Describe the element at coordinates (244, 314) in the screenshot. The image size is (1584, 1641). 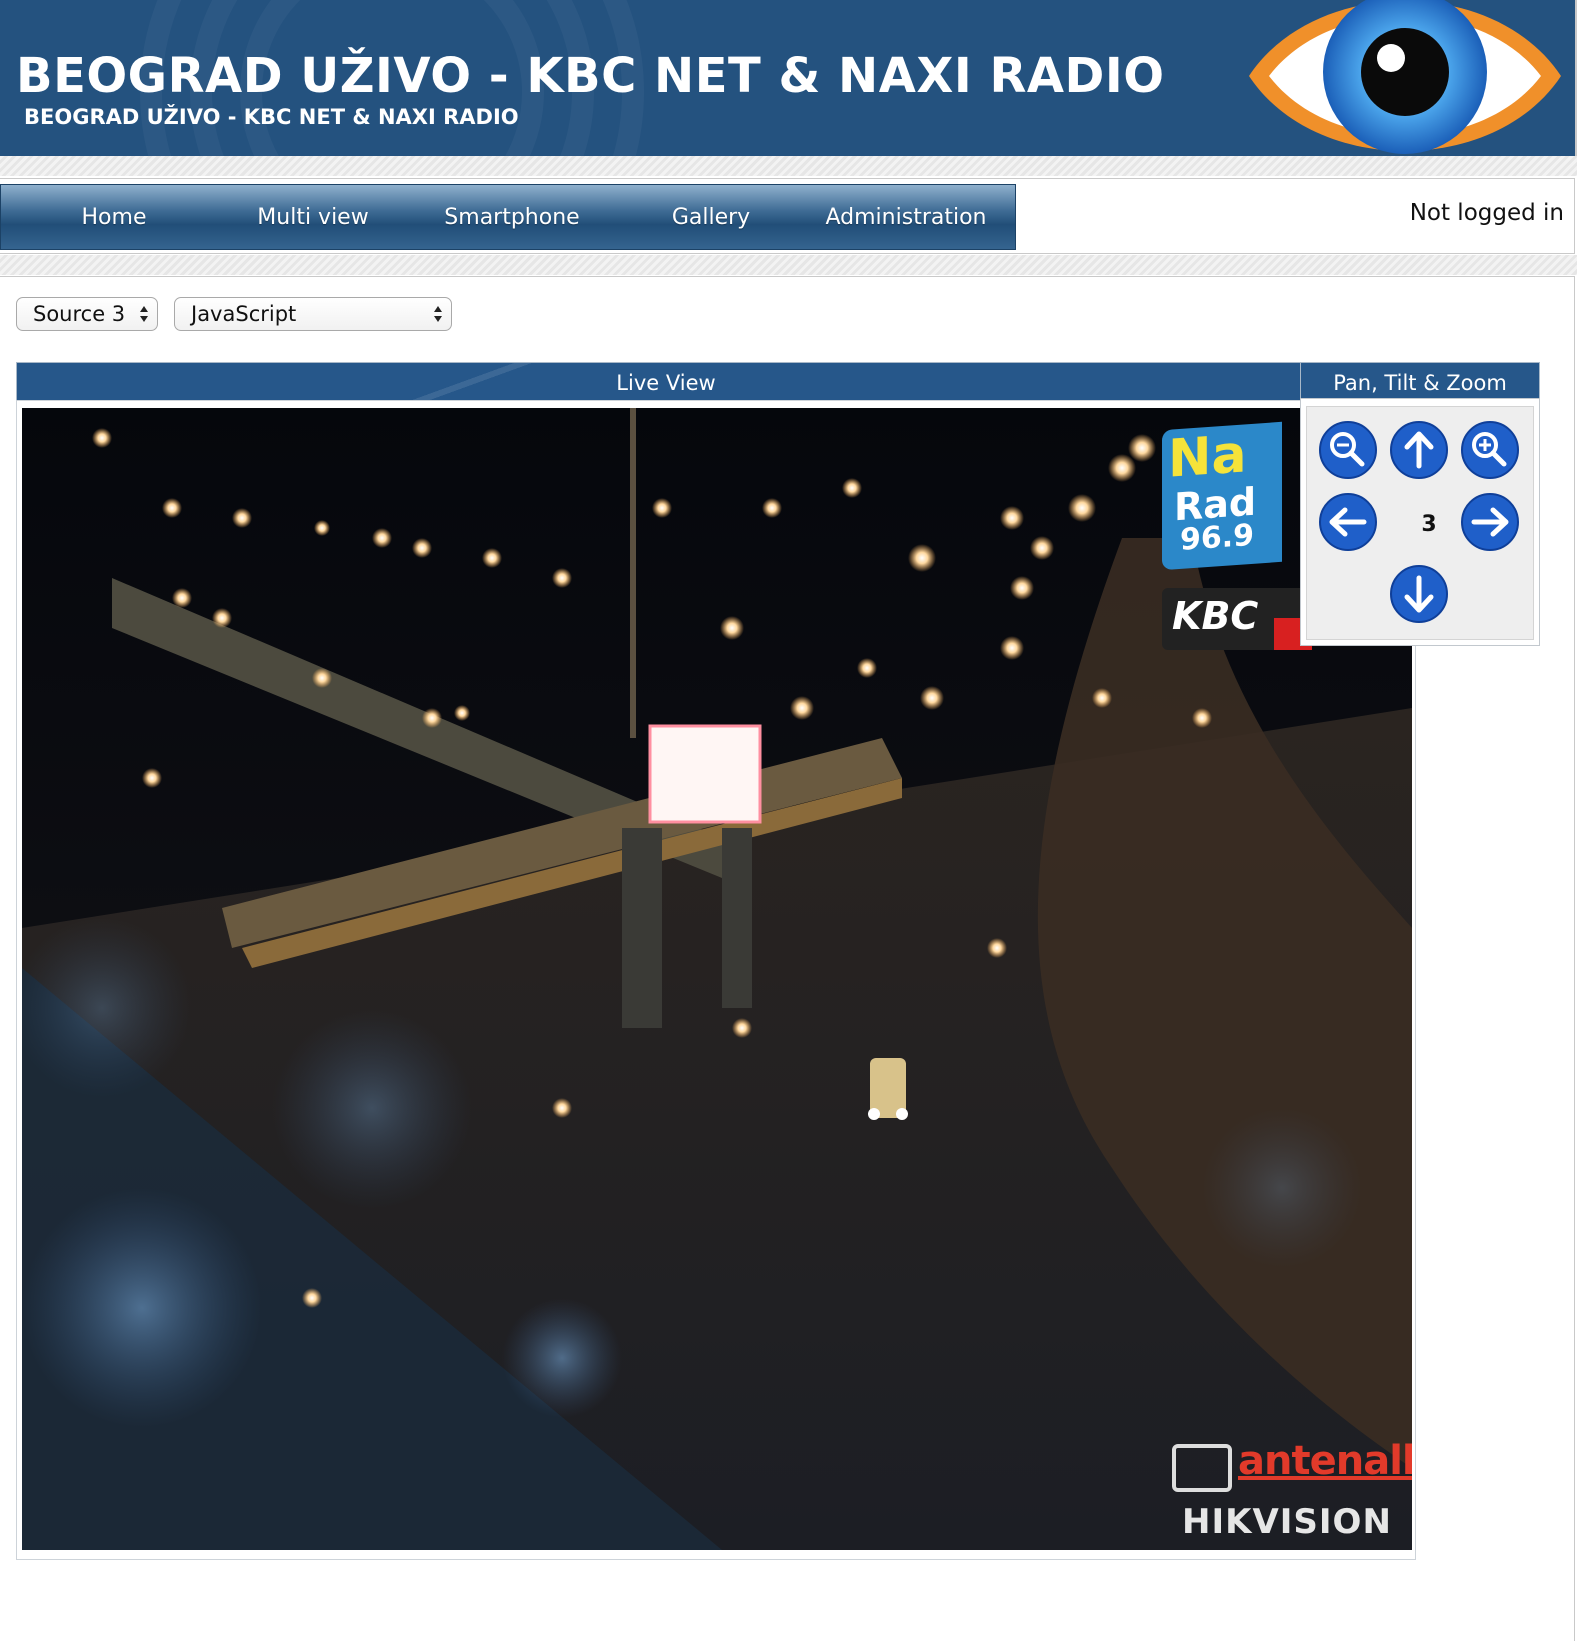
I see `mode-select-value: JavaScript` at that location.